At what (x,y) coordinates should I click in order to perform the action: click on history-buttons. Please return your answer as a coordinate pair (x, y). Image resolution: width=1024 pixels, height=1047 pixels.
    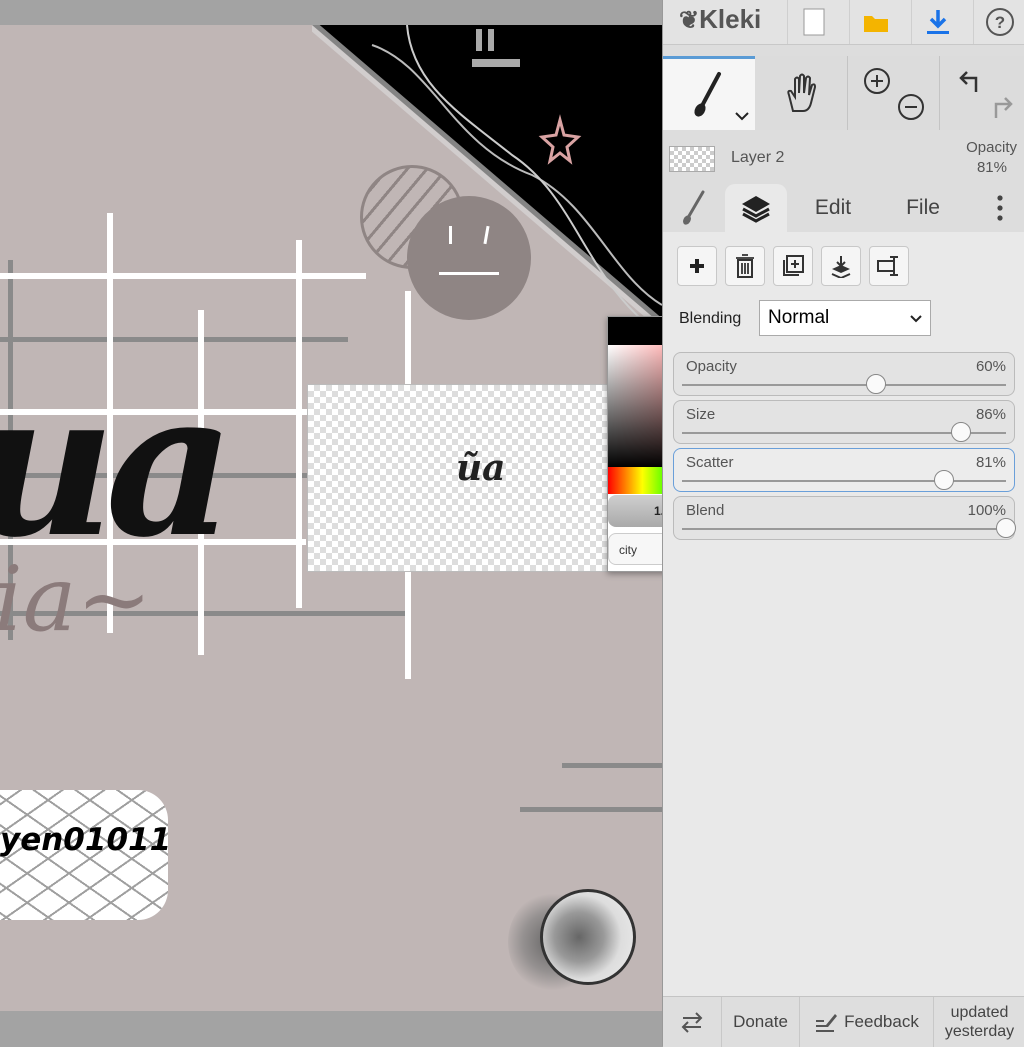
    Looking at the image, I should click on (981, 93).